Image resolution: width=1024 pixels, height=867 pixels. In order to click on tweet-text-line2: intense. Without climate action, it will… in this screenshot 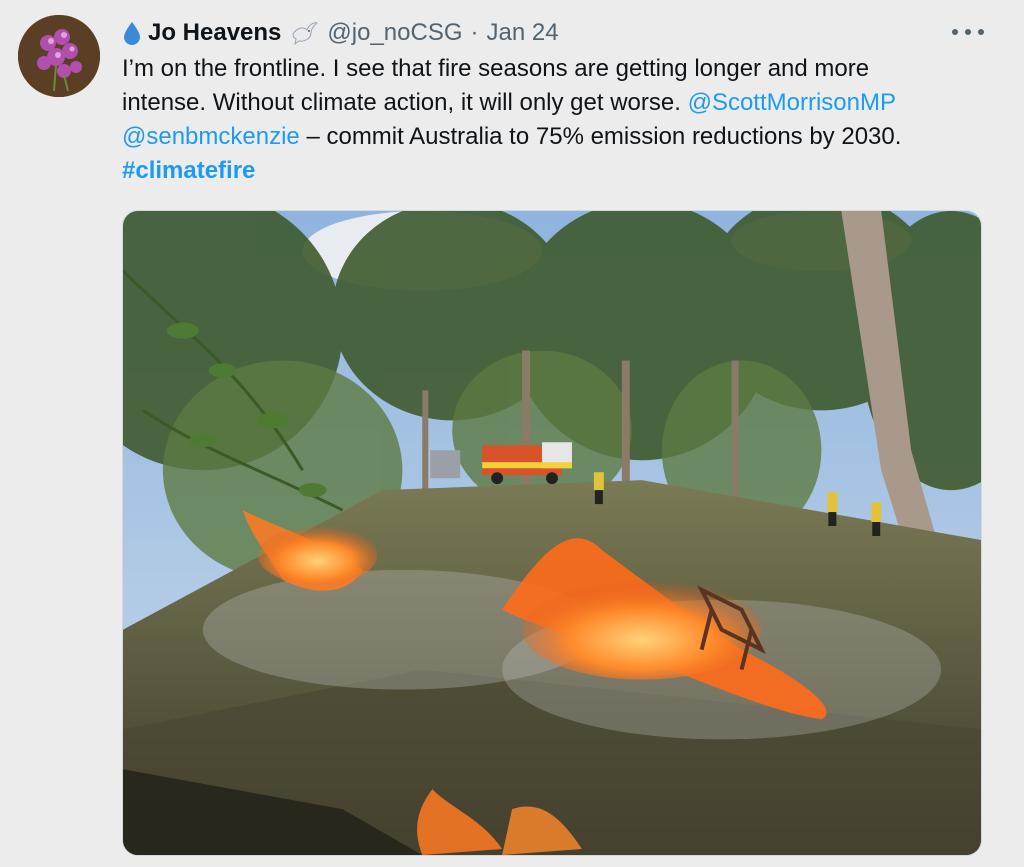, I will do `click(405, 102)`.